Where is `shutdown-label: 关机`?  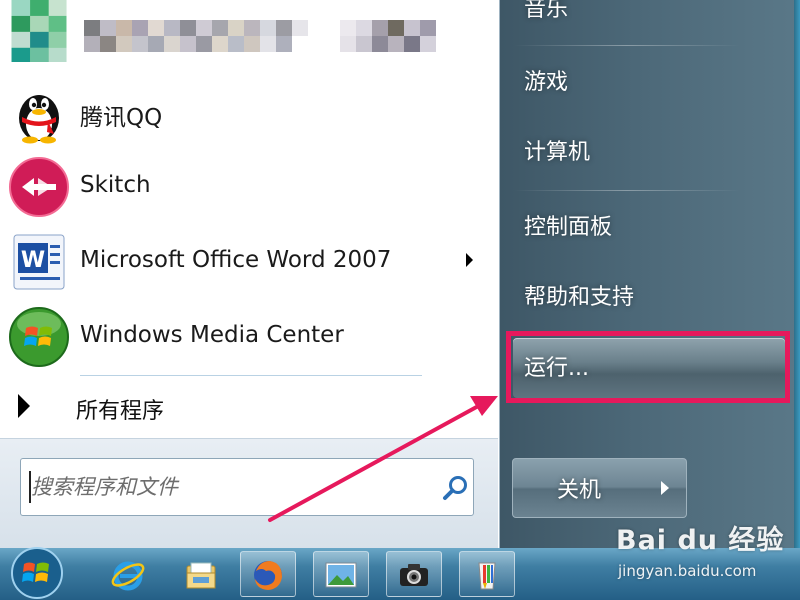
shutdown-label: 关机 is located at coordinates (578, 490).